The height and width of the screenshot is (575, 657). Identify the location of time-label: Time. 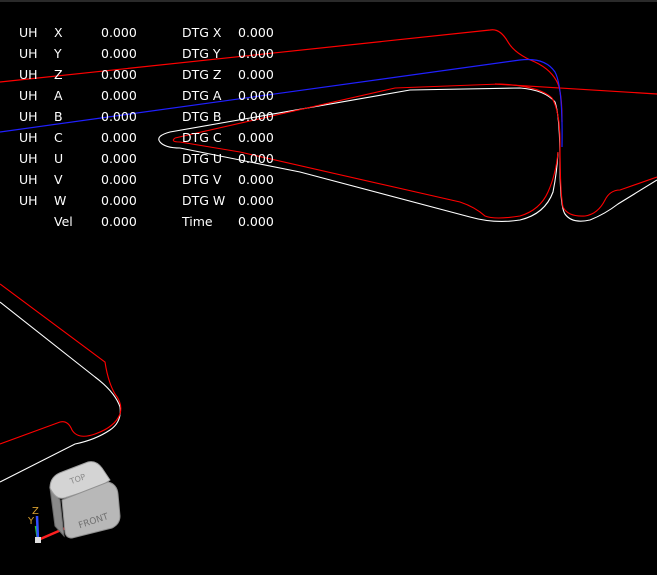
(197, 221).